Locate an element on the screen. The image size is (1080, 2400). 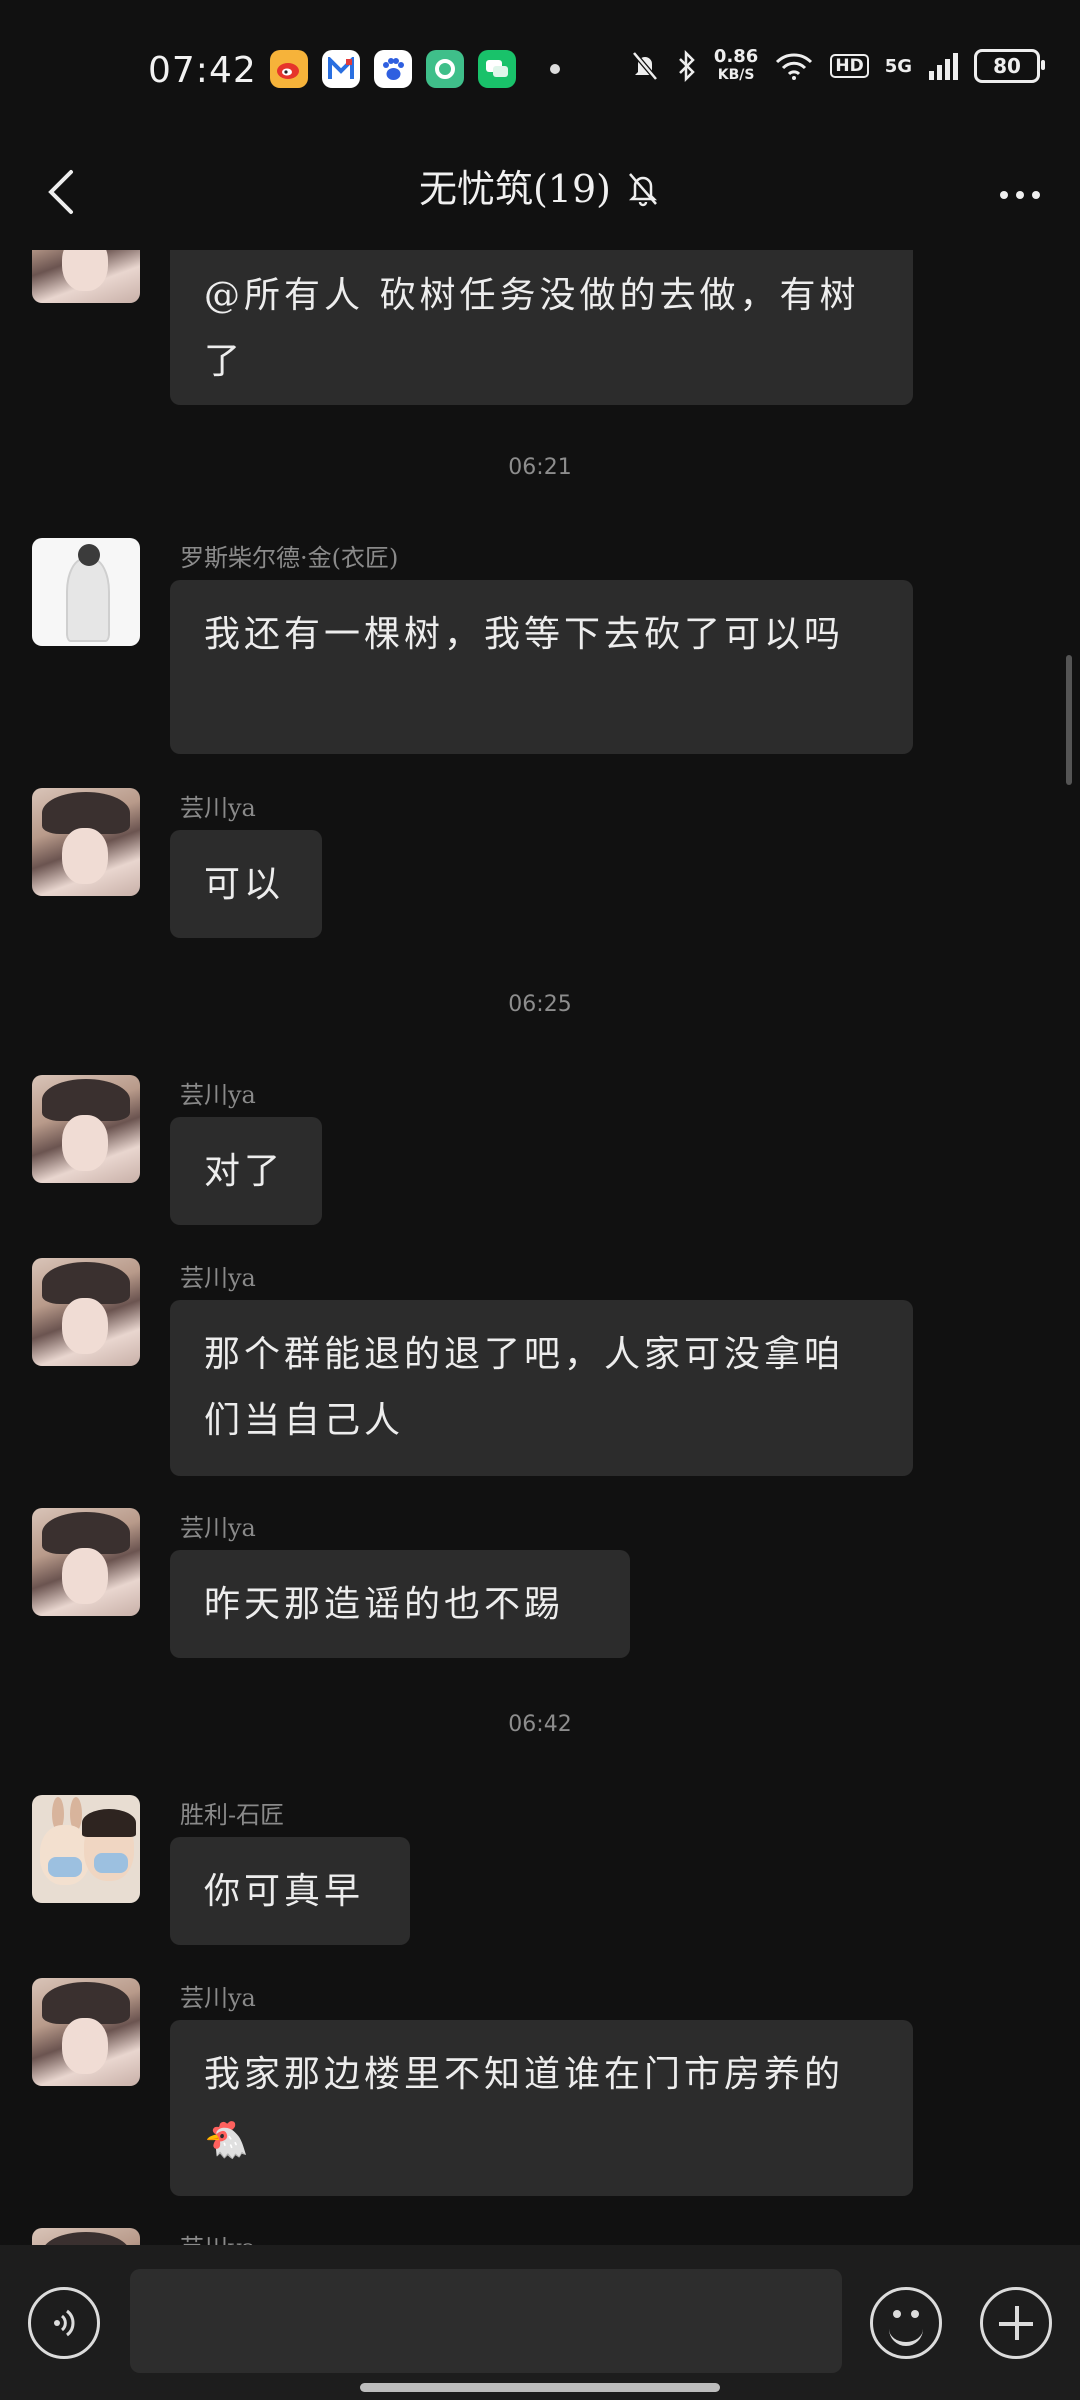
baidu-icon is located at coordinates (393, 69).